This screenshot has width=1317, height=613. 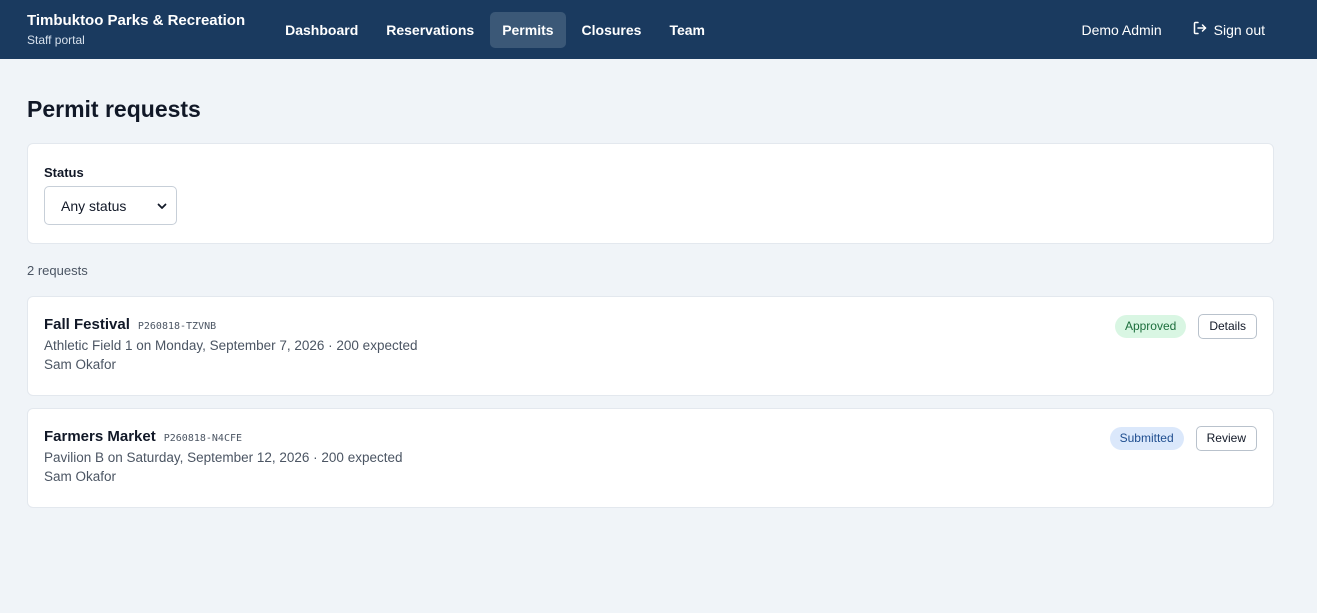 I want to click on nav-closures: Closures, so click(x=612, y=30).